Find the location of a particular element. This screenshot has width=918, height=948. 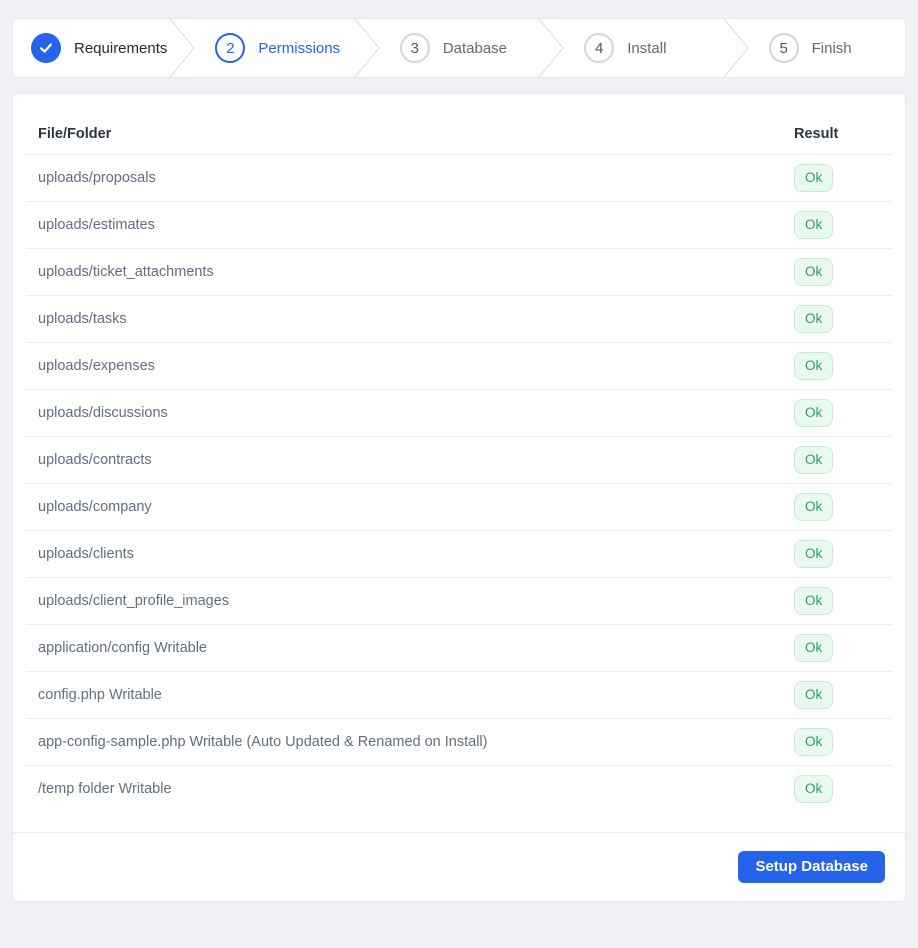

file-folder-cell: uploads/ticket_attachments is located at coordinates (404, 272).